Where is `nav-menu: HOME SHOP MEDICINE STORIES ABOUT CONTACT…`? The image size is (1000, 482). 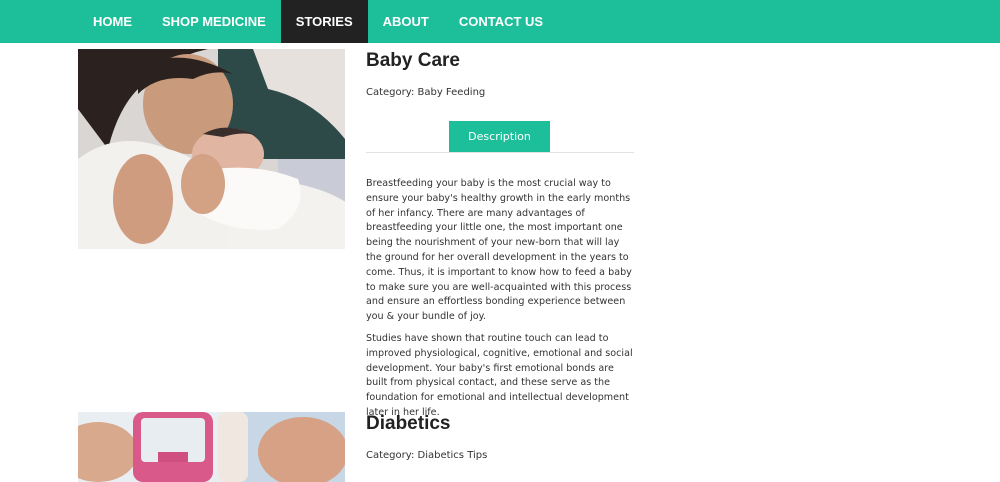 nav-menu: HOME SHOP MEDICINE STORIES ABOUT CONTACT… is located at coordinates (318, 21).